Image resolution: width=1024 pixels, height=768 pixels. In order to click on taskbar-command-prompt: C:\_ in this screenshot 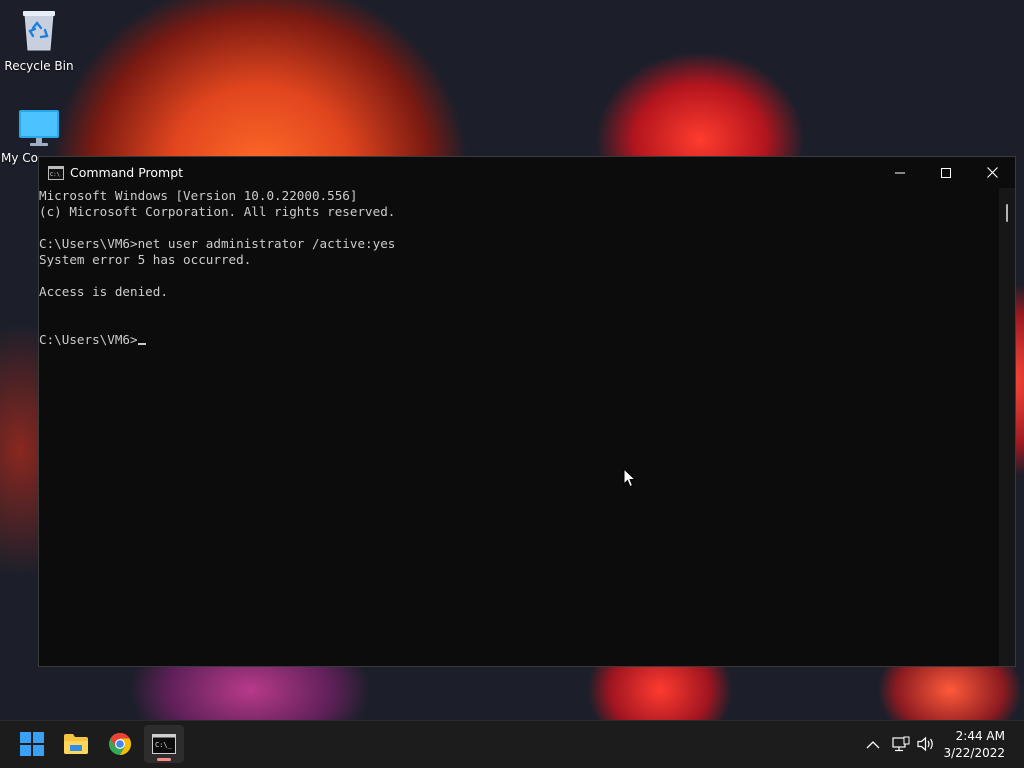, I will do `click(164, 744)`.